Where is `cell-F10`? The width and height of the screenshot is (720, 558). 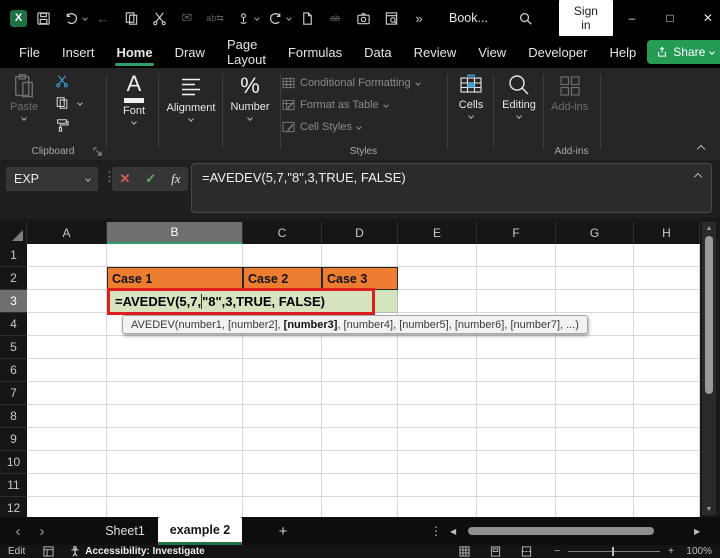 cell-F10 is located at coordinates (516, 462).